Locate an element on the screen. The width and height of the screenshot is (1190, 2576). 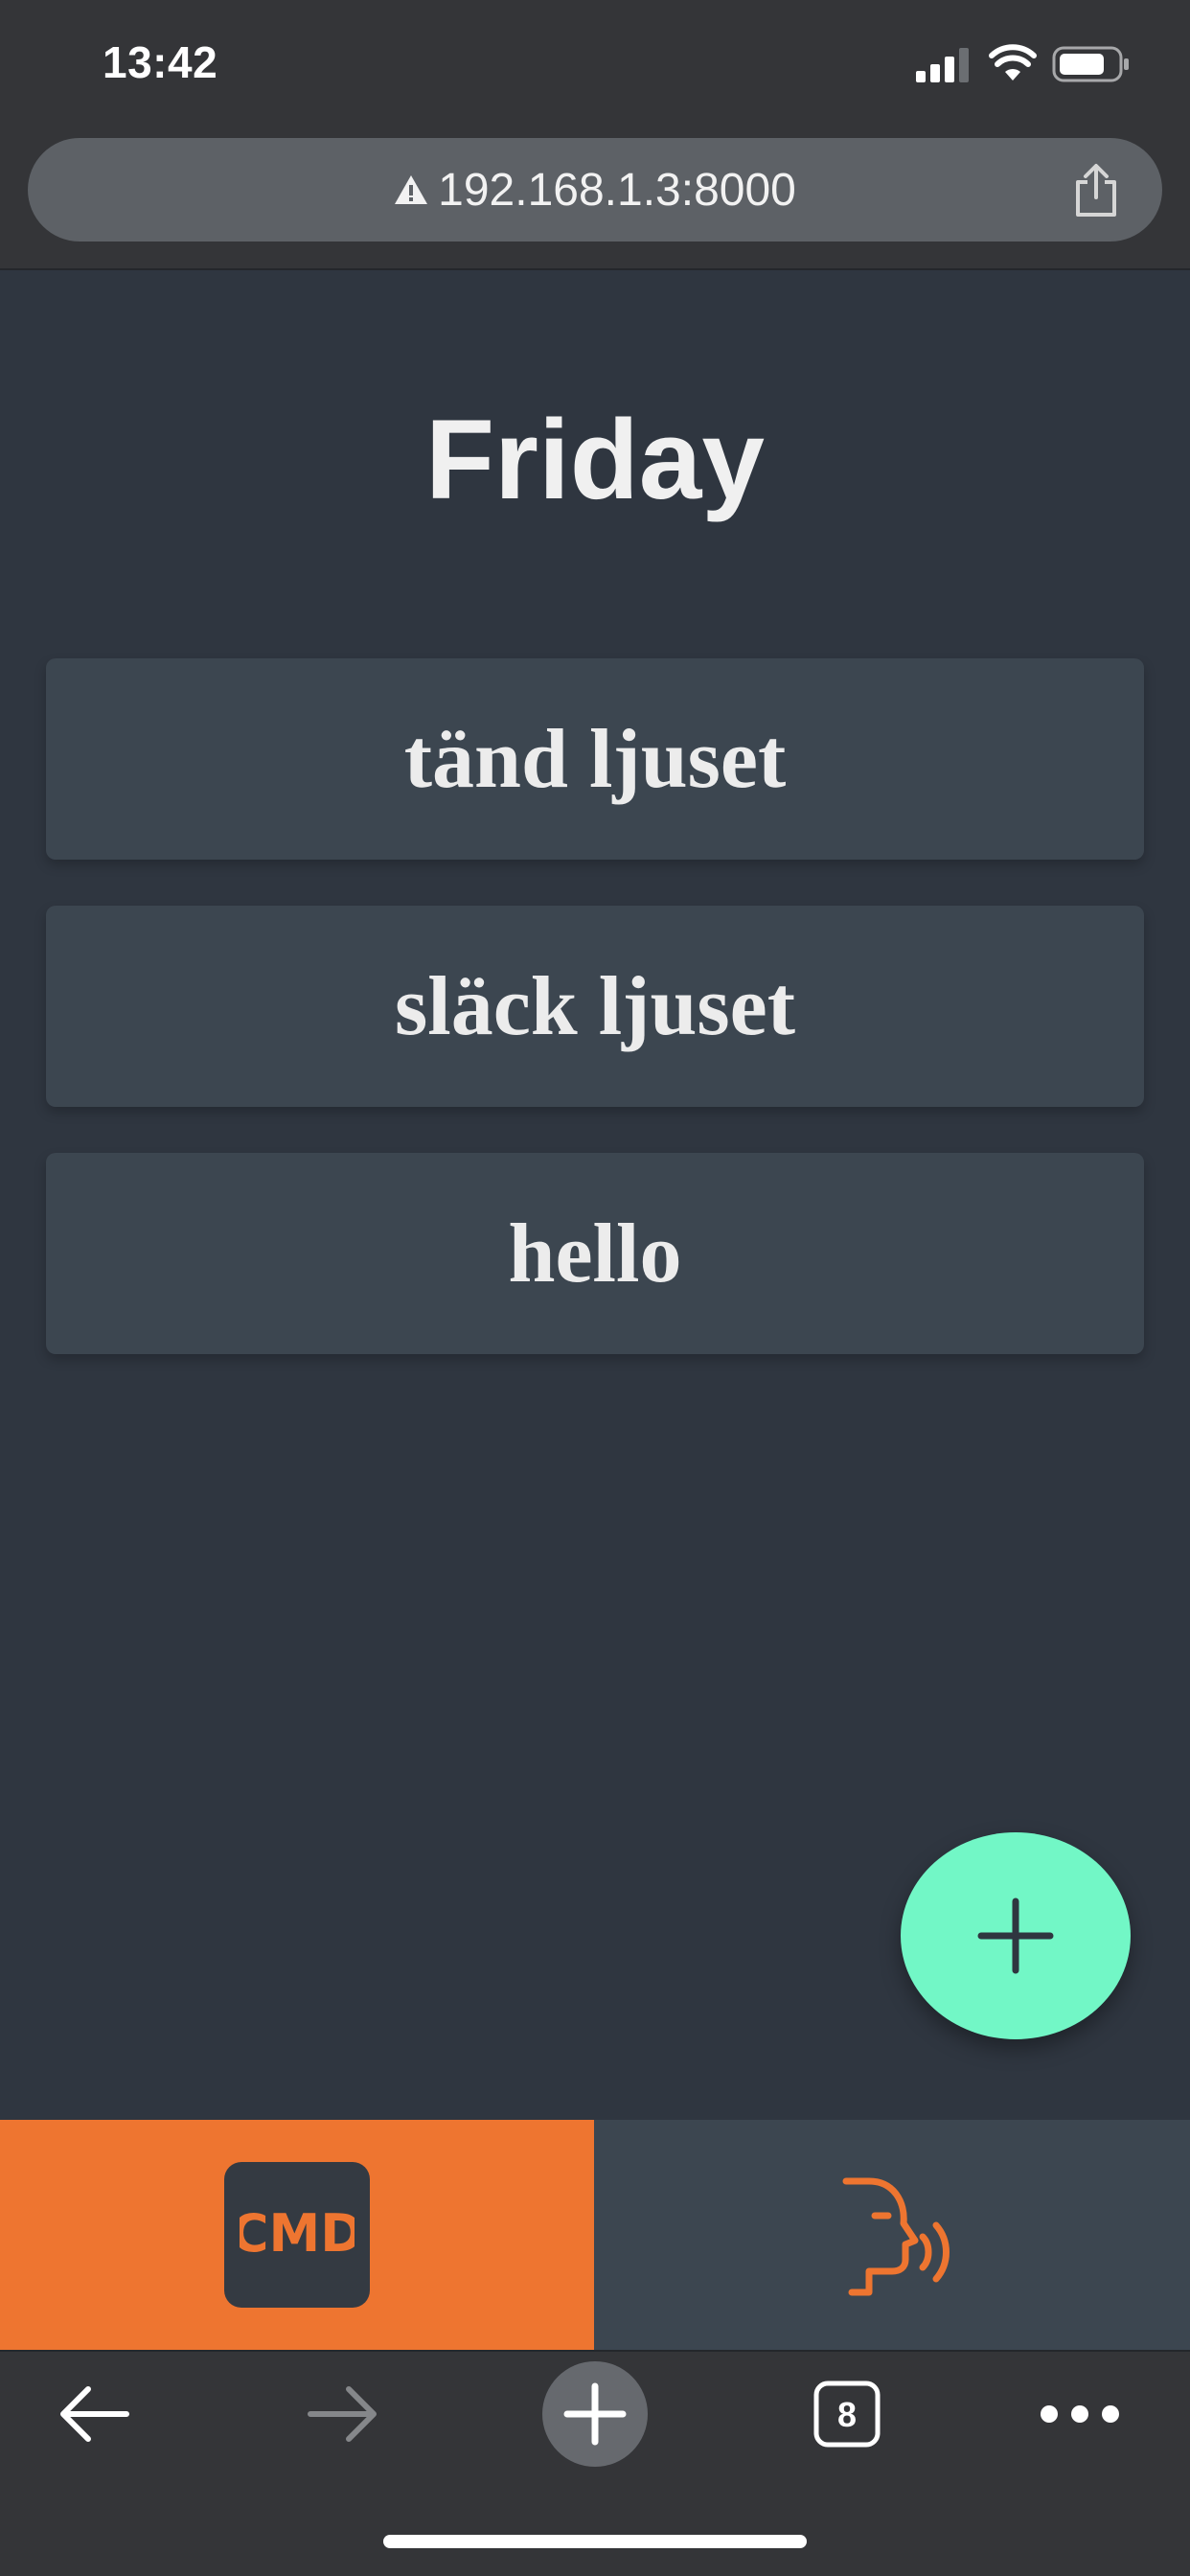
more-icon is located at coordinates (1080, 2414).